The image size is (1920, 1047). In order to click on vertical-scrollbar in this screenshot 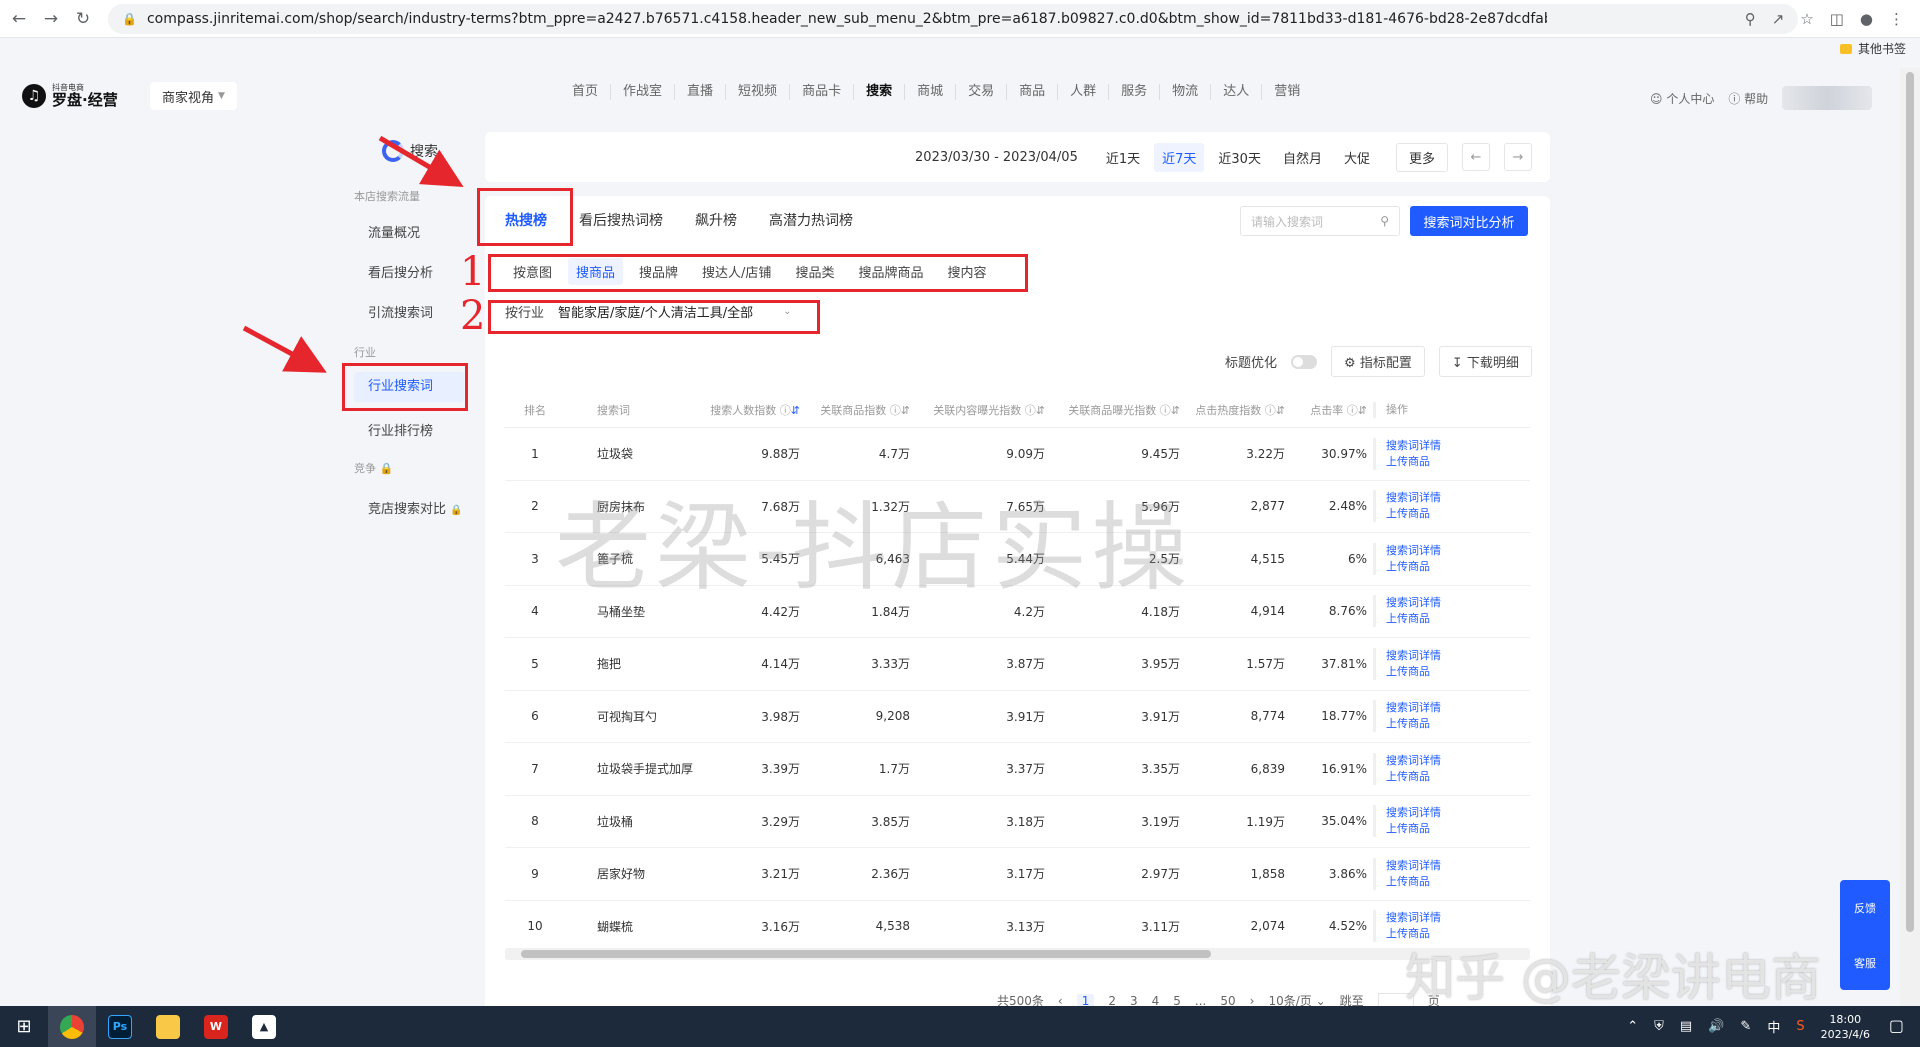, I will do `click(1910, 537)`.